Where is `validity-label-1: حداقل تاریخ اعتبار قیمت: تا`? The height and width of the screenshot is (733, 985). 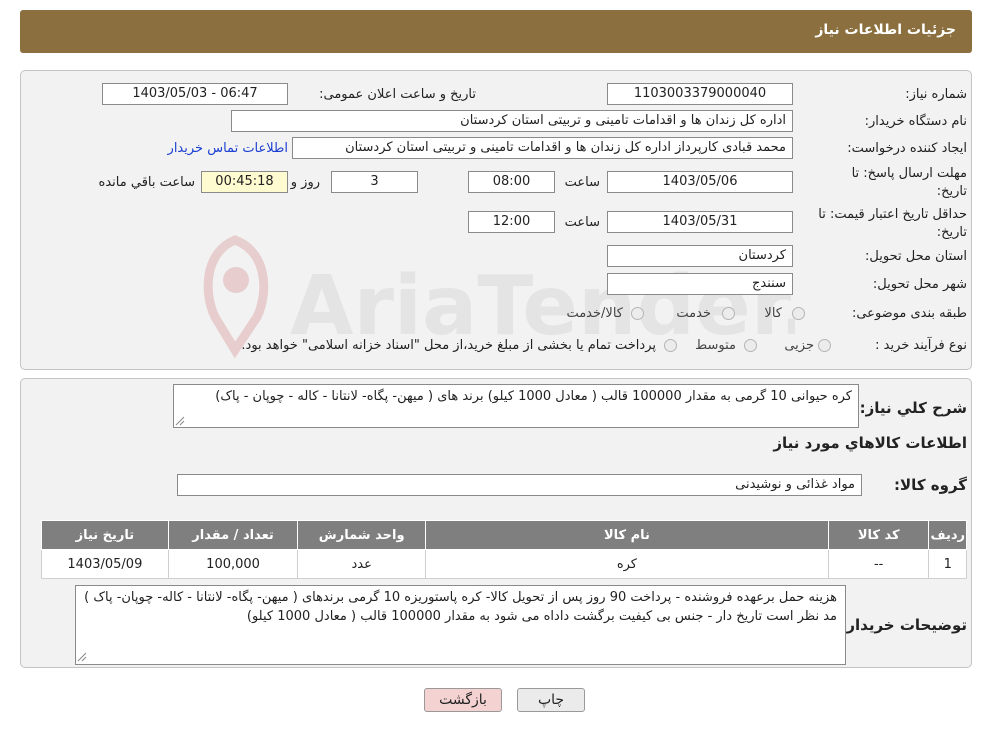
validity-label-1: حداقل تاریخ اعتبار قیمت: تا is located at coordinates (892, 214).